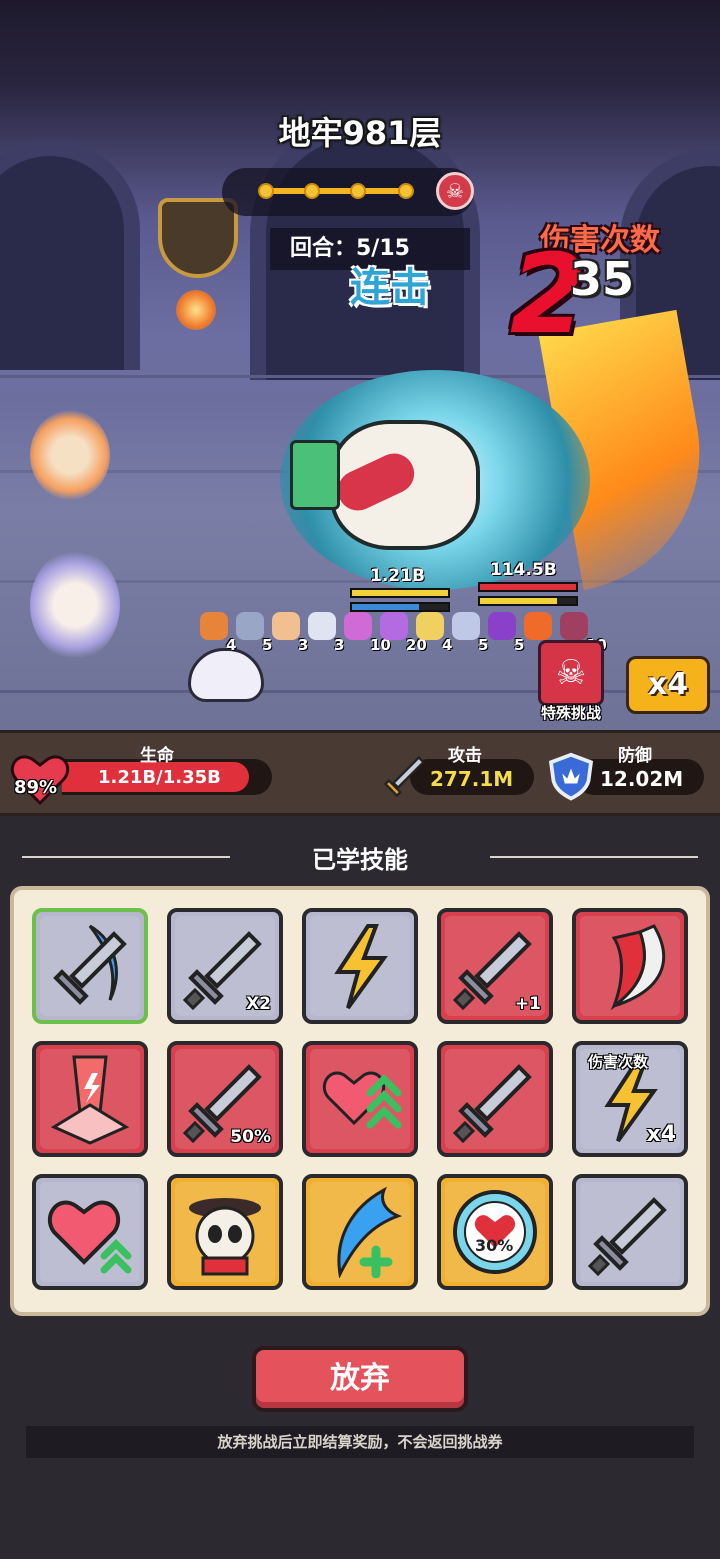  I want to click on sword-wave-skill, so click(90, 966).